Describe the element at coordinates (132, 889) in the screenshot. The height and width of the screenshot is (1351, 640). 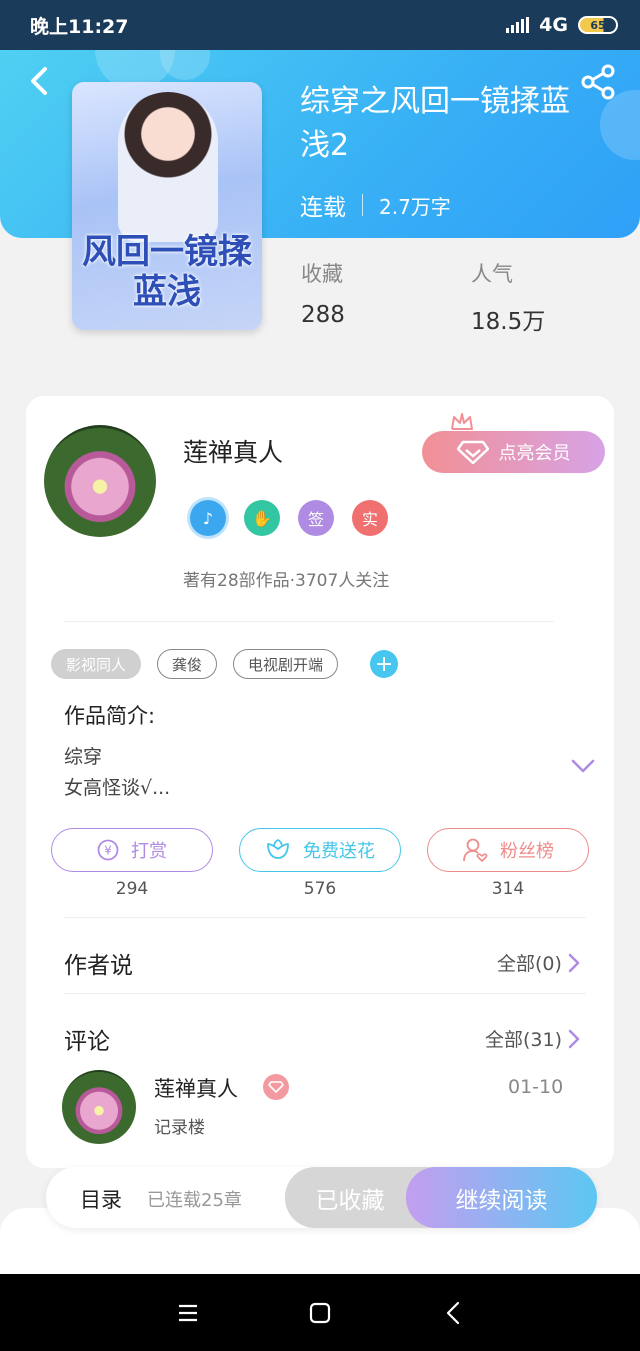
I see `tip-count: 294` at that location.